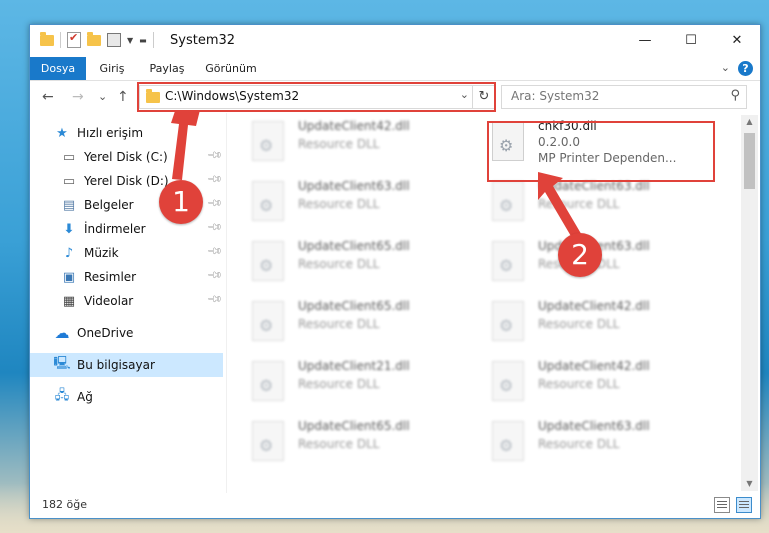 The width and height of the screenshot is (769, 533). I want to click on annotation-arrows, so click(377, 176).